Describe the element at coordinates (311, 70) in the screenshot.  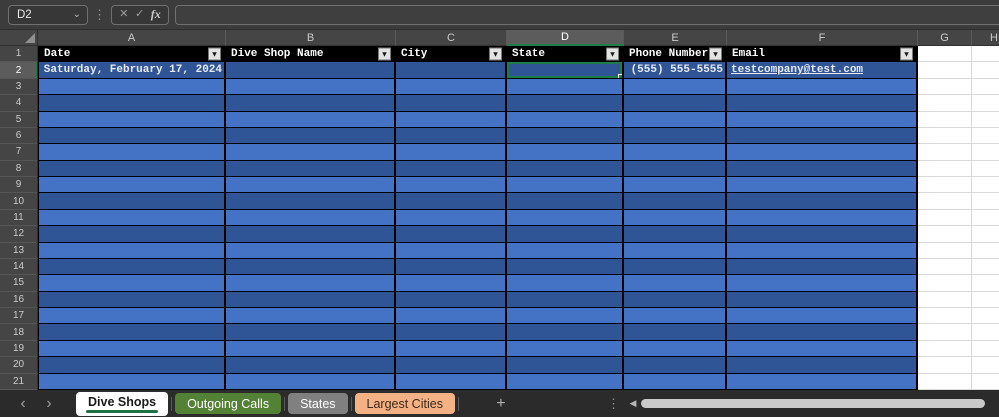
I see `cell-b2` at that location.